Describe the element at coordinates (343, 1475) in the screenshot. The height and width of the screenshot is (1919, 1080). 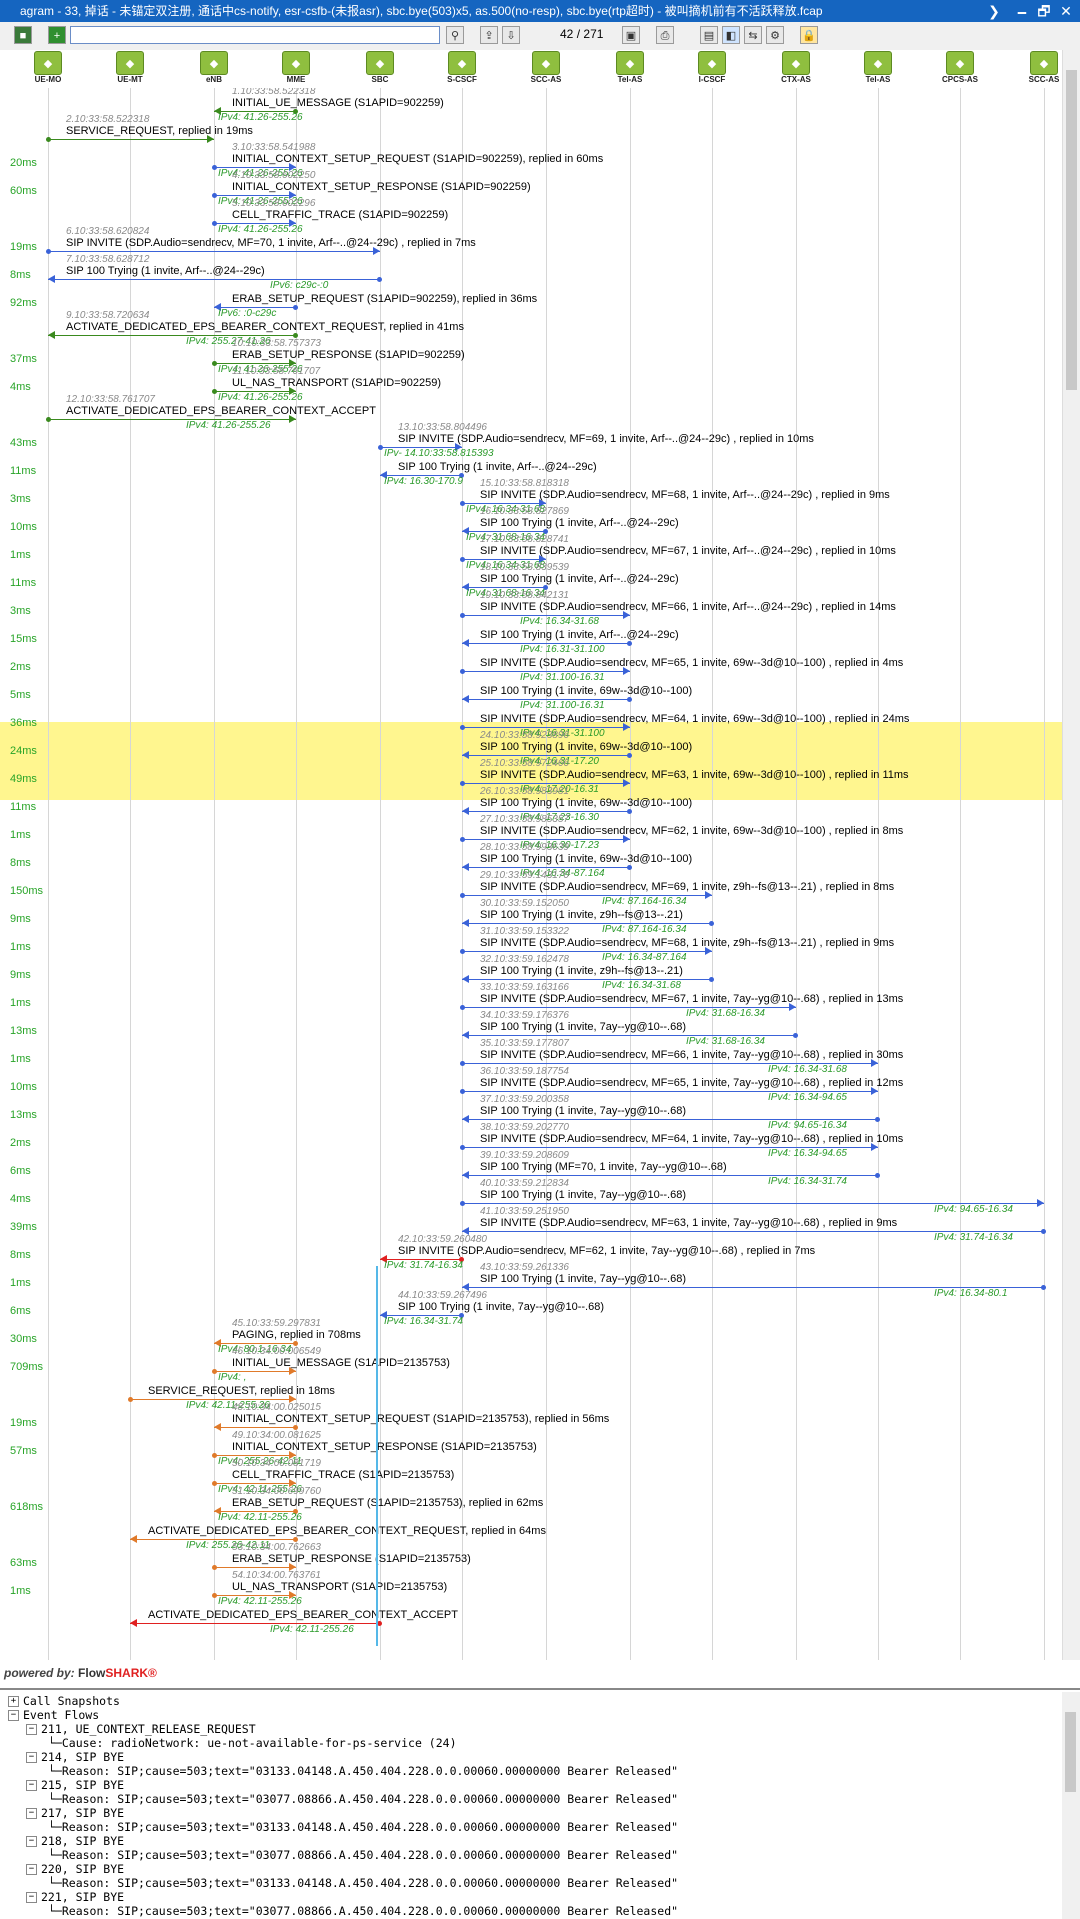
I see `message-label: CELL_TRAFFIC_TRACE (S1APID=2135753)` at that location.